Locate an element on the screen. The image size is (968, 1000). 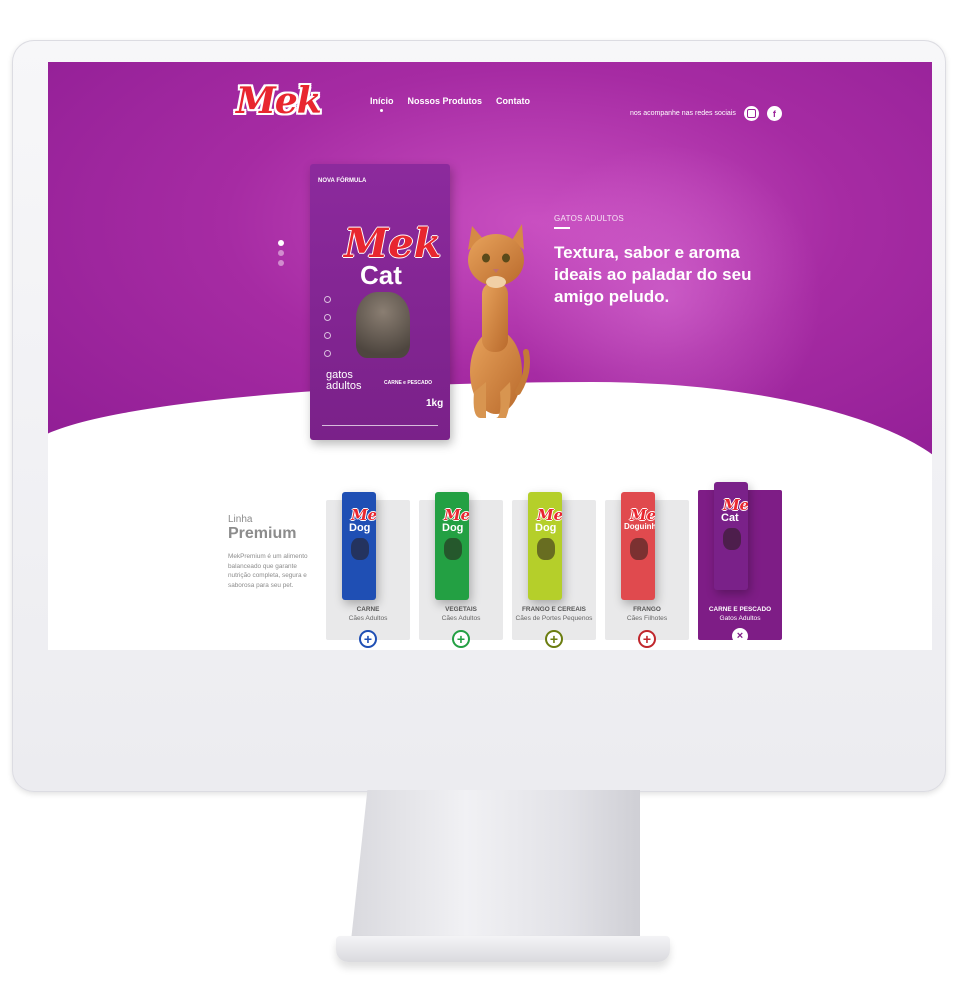
close-icon: × is located at coordinates (740, 636).